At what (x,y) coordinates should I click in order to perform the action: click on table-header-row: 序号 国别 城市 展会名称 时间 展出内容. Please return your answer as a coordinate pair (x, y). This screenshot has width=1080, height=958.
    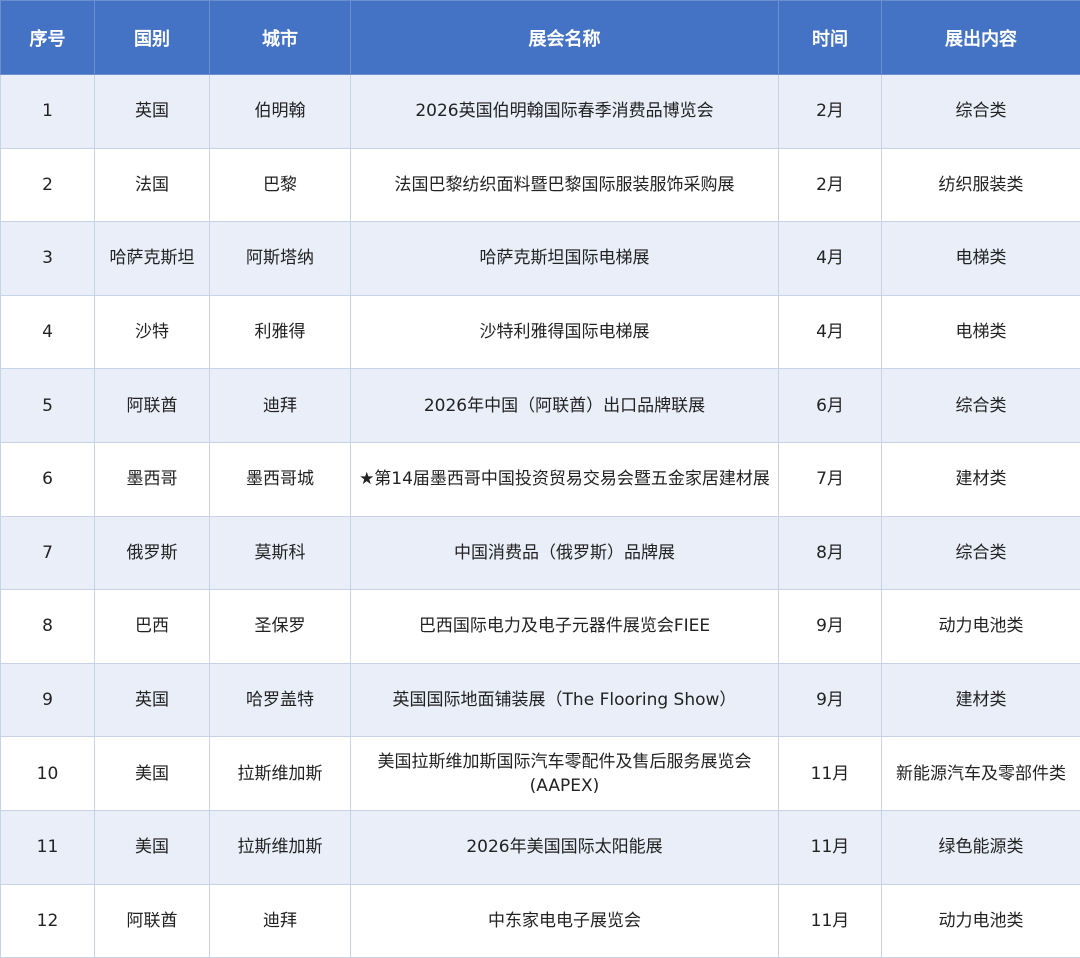
    Looking at the image, I should click on (540, 38).